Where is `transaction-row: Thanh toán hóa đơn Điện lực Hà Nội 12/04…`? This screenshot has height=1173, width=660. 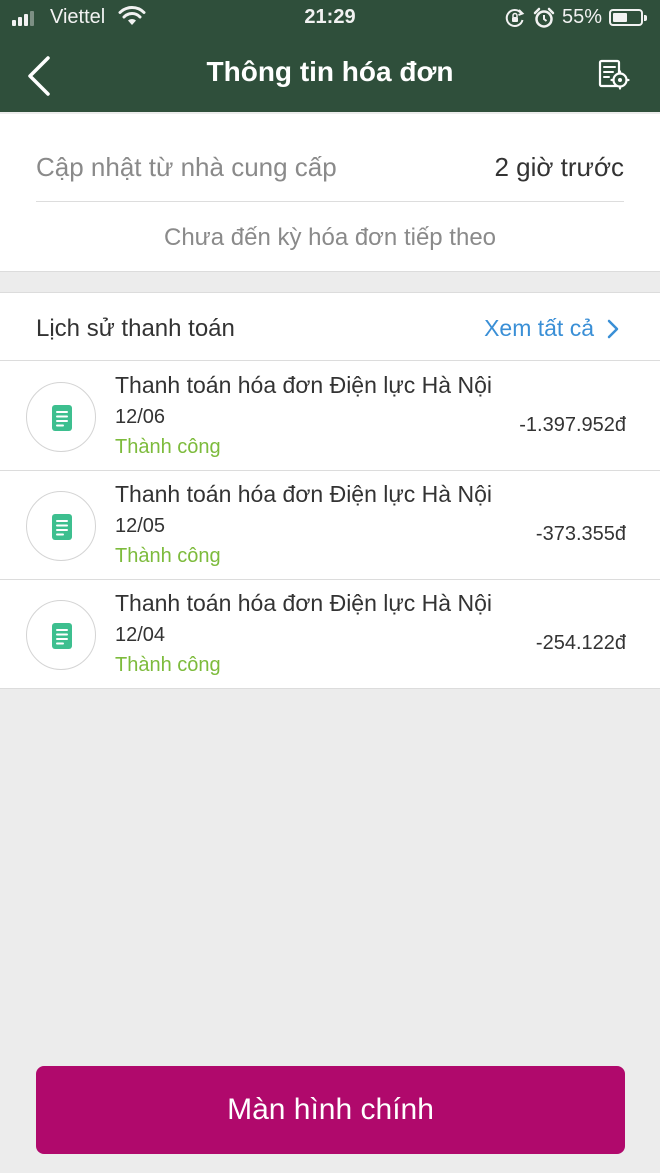
transaction-row: Thanh toán hóa đơn Điện lực Hà Nội 12/04… is located at coordinates (330, 634).